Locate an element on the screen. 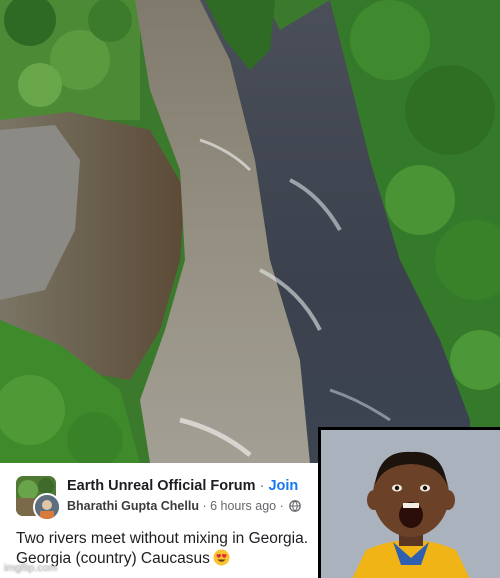 The width and height of the screenshot is (500, 578). reaction-kid-photo is located at coordinates (409, 502).